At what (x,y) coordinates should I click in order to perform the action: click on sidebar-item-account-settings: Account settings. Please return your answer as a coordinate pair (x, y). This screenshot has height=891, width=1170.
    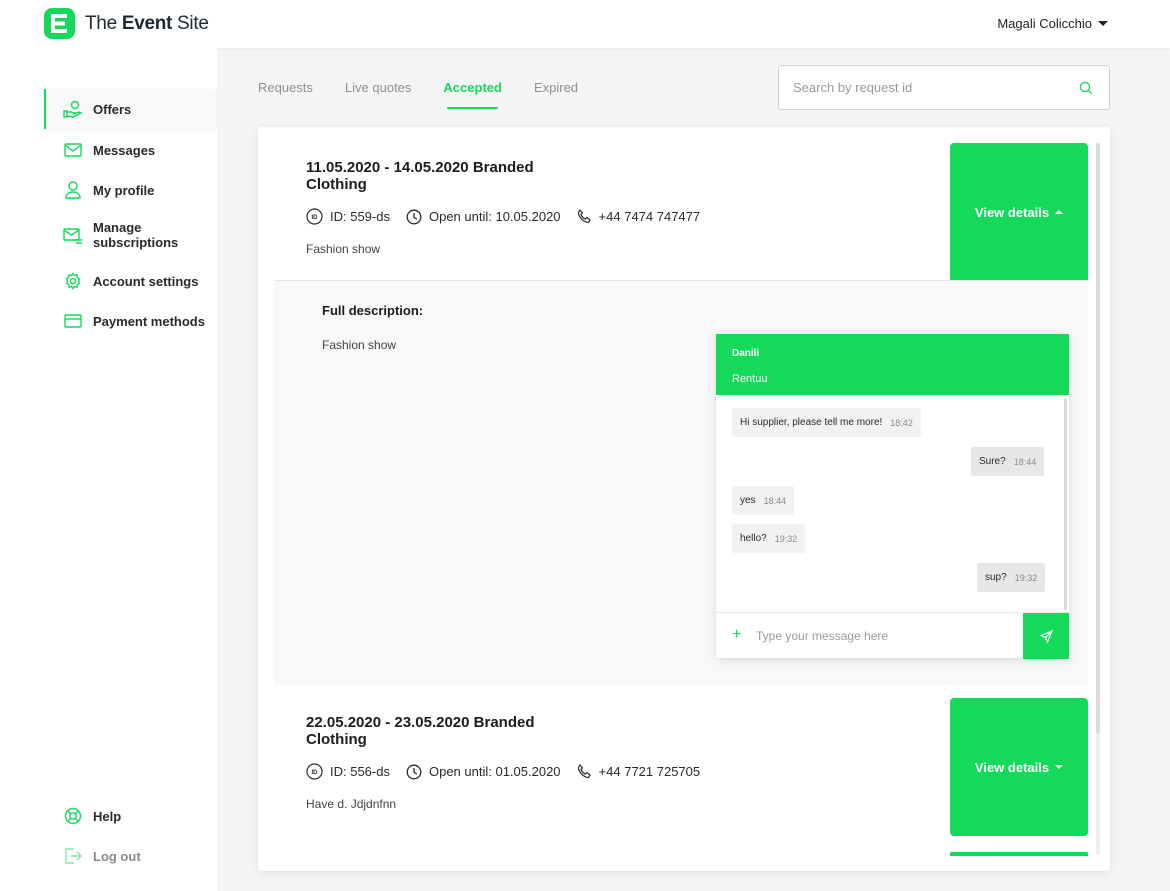
    Looking at the image, I should click on (130, 281).